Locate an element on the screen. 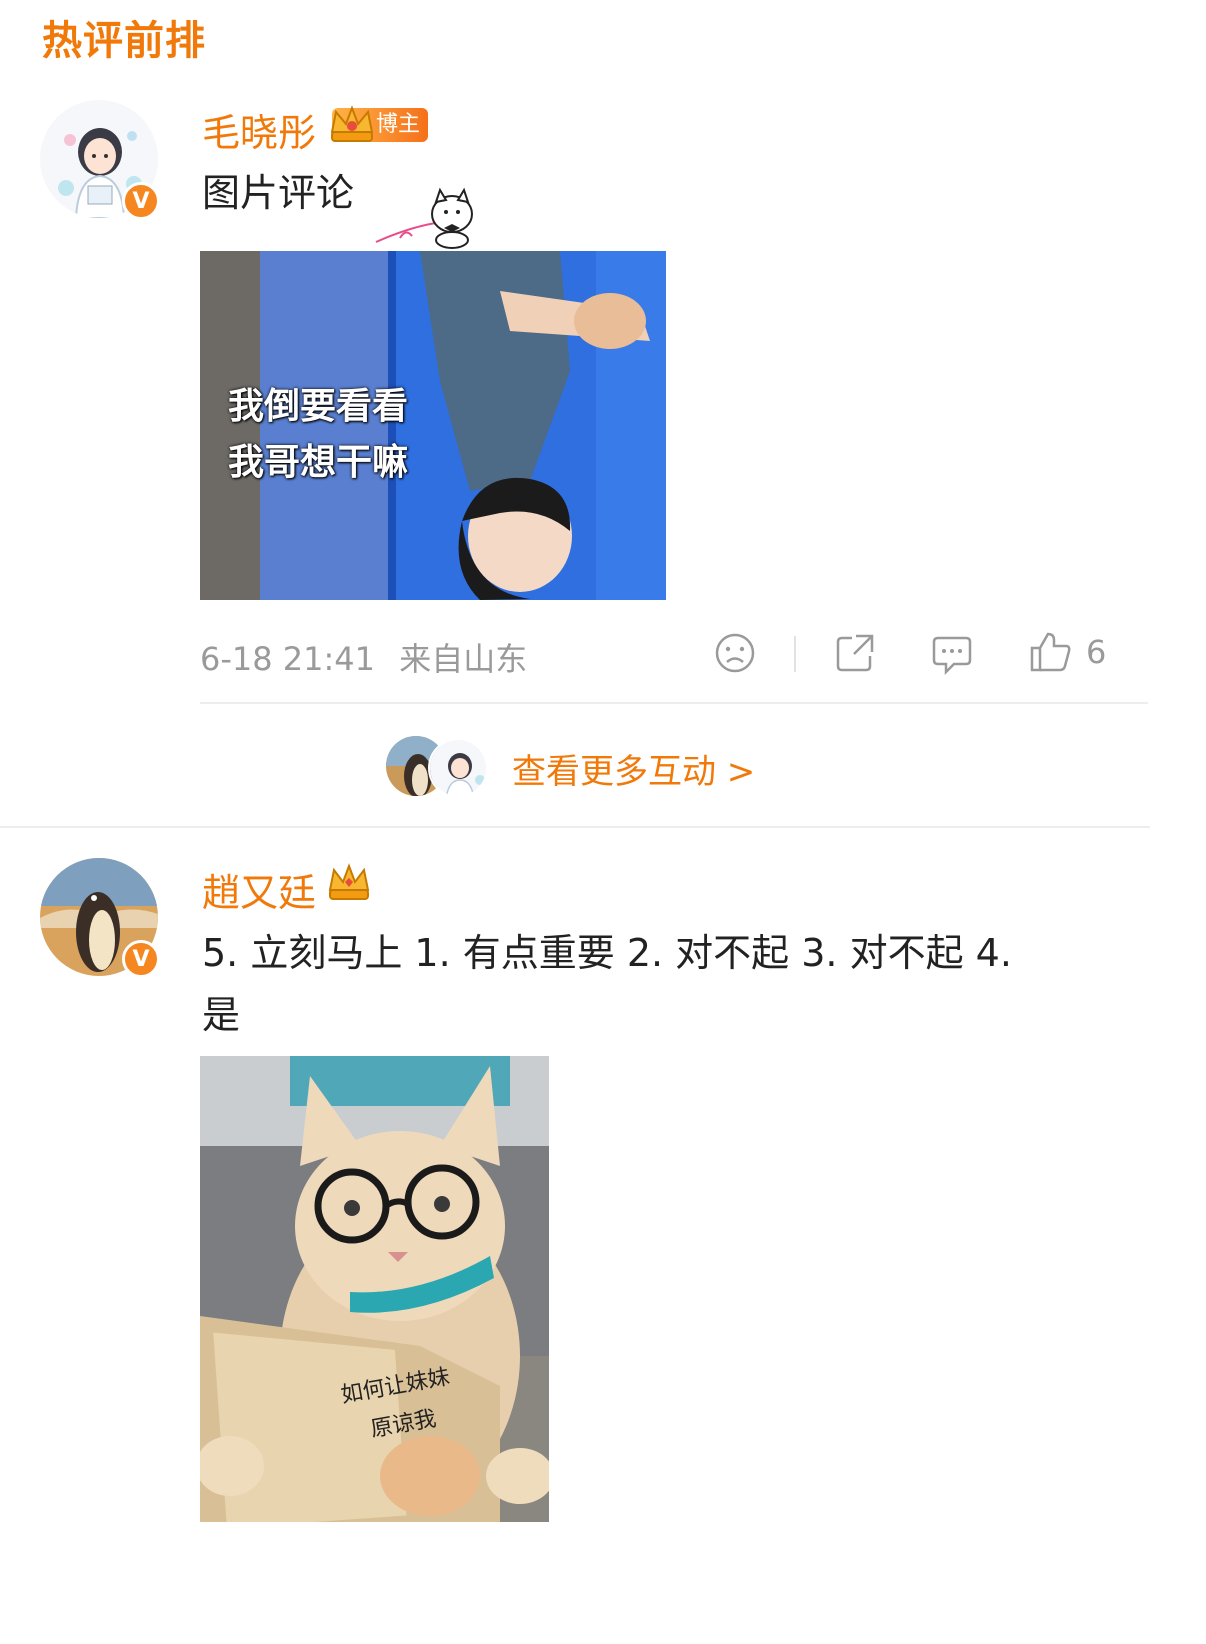  comment-button is located at coordinates (952, 654).